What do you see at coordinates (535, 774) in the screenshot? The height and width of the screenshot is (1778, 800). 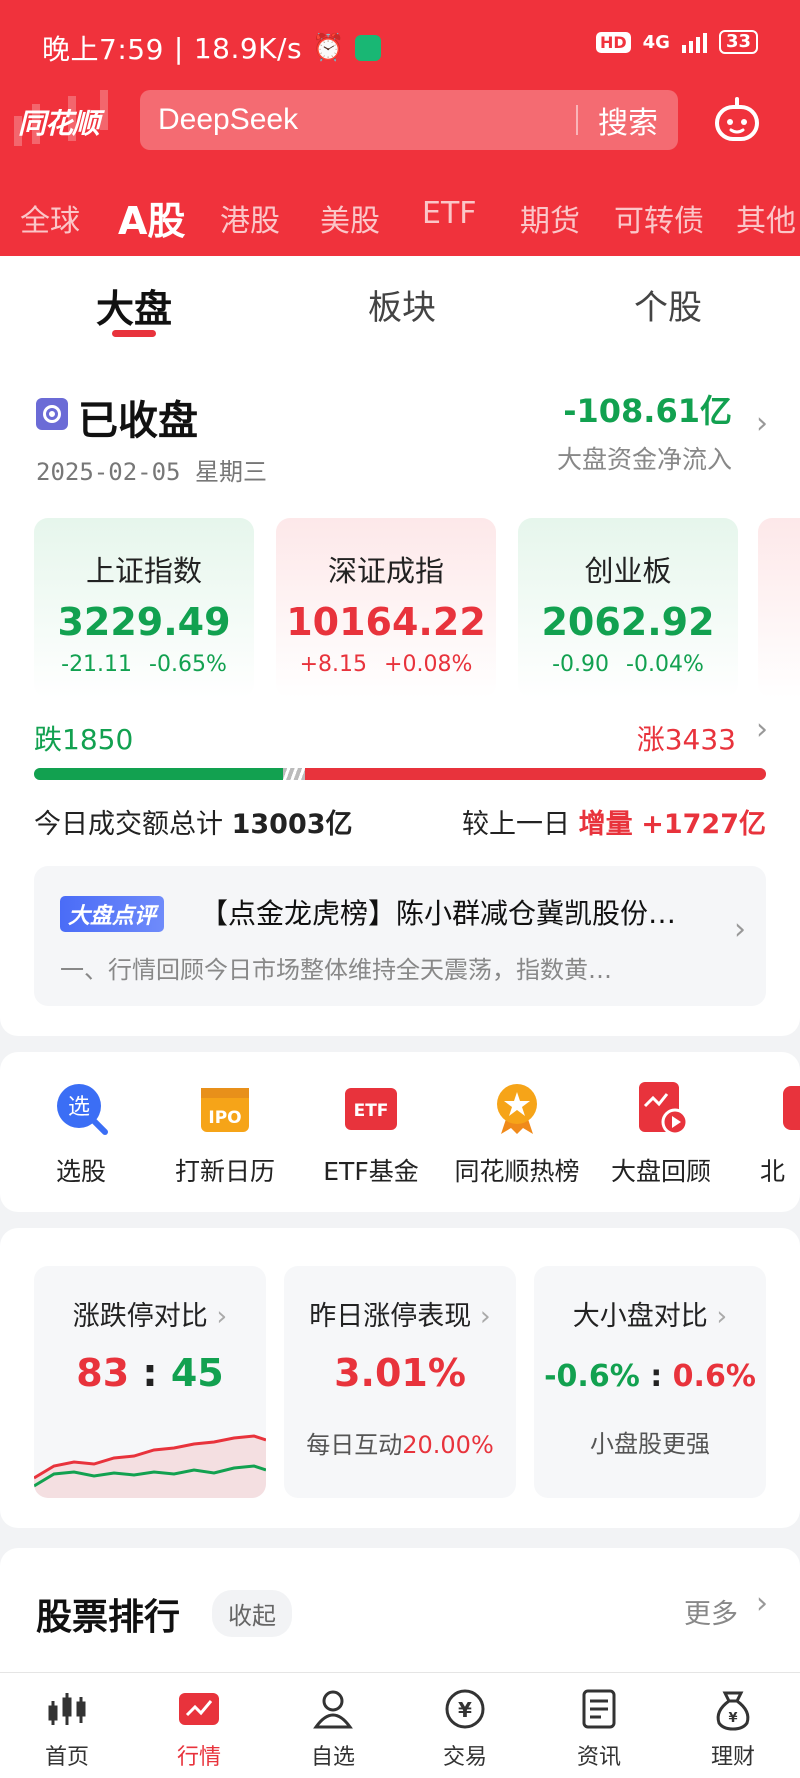 I see `breadth-bar-rise` at bounding box center [535, 774].